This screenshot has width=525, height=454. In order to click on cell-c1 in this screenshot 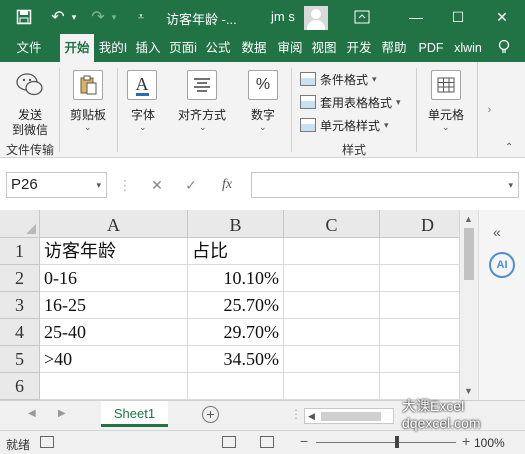, I will do `click(332, 251)`.